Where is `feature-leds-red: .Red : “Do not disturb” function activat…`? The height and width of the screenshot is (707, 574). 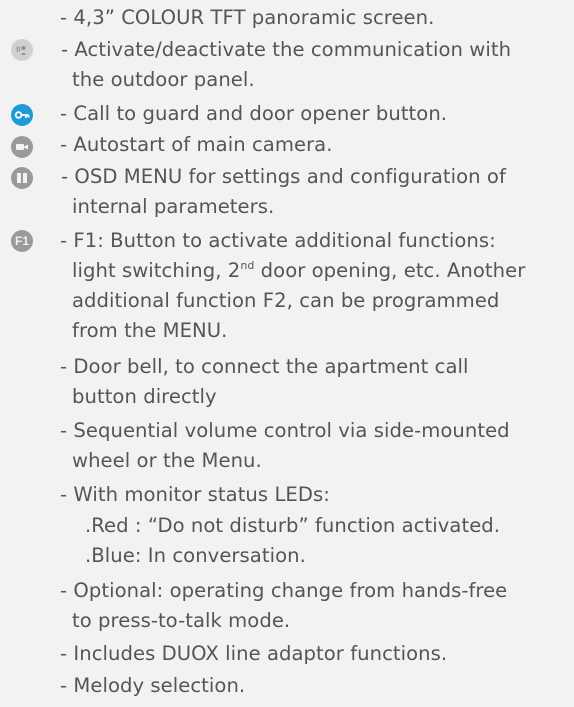 feature-leds-red: .Red : “Do not disturb” function activat… is located at coordinates (293, 525).